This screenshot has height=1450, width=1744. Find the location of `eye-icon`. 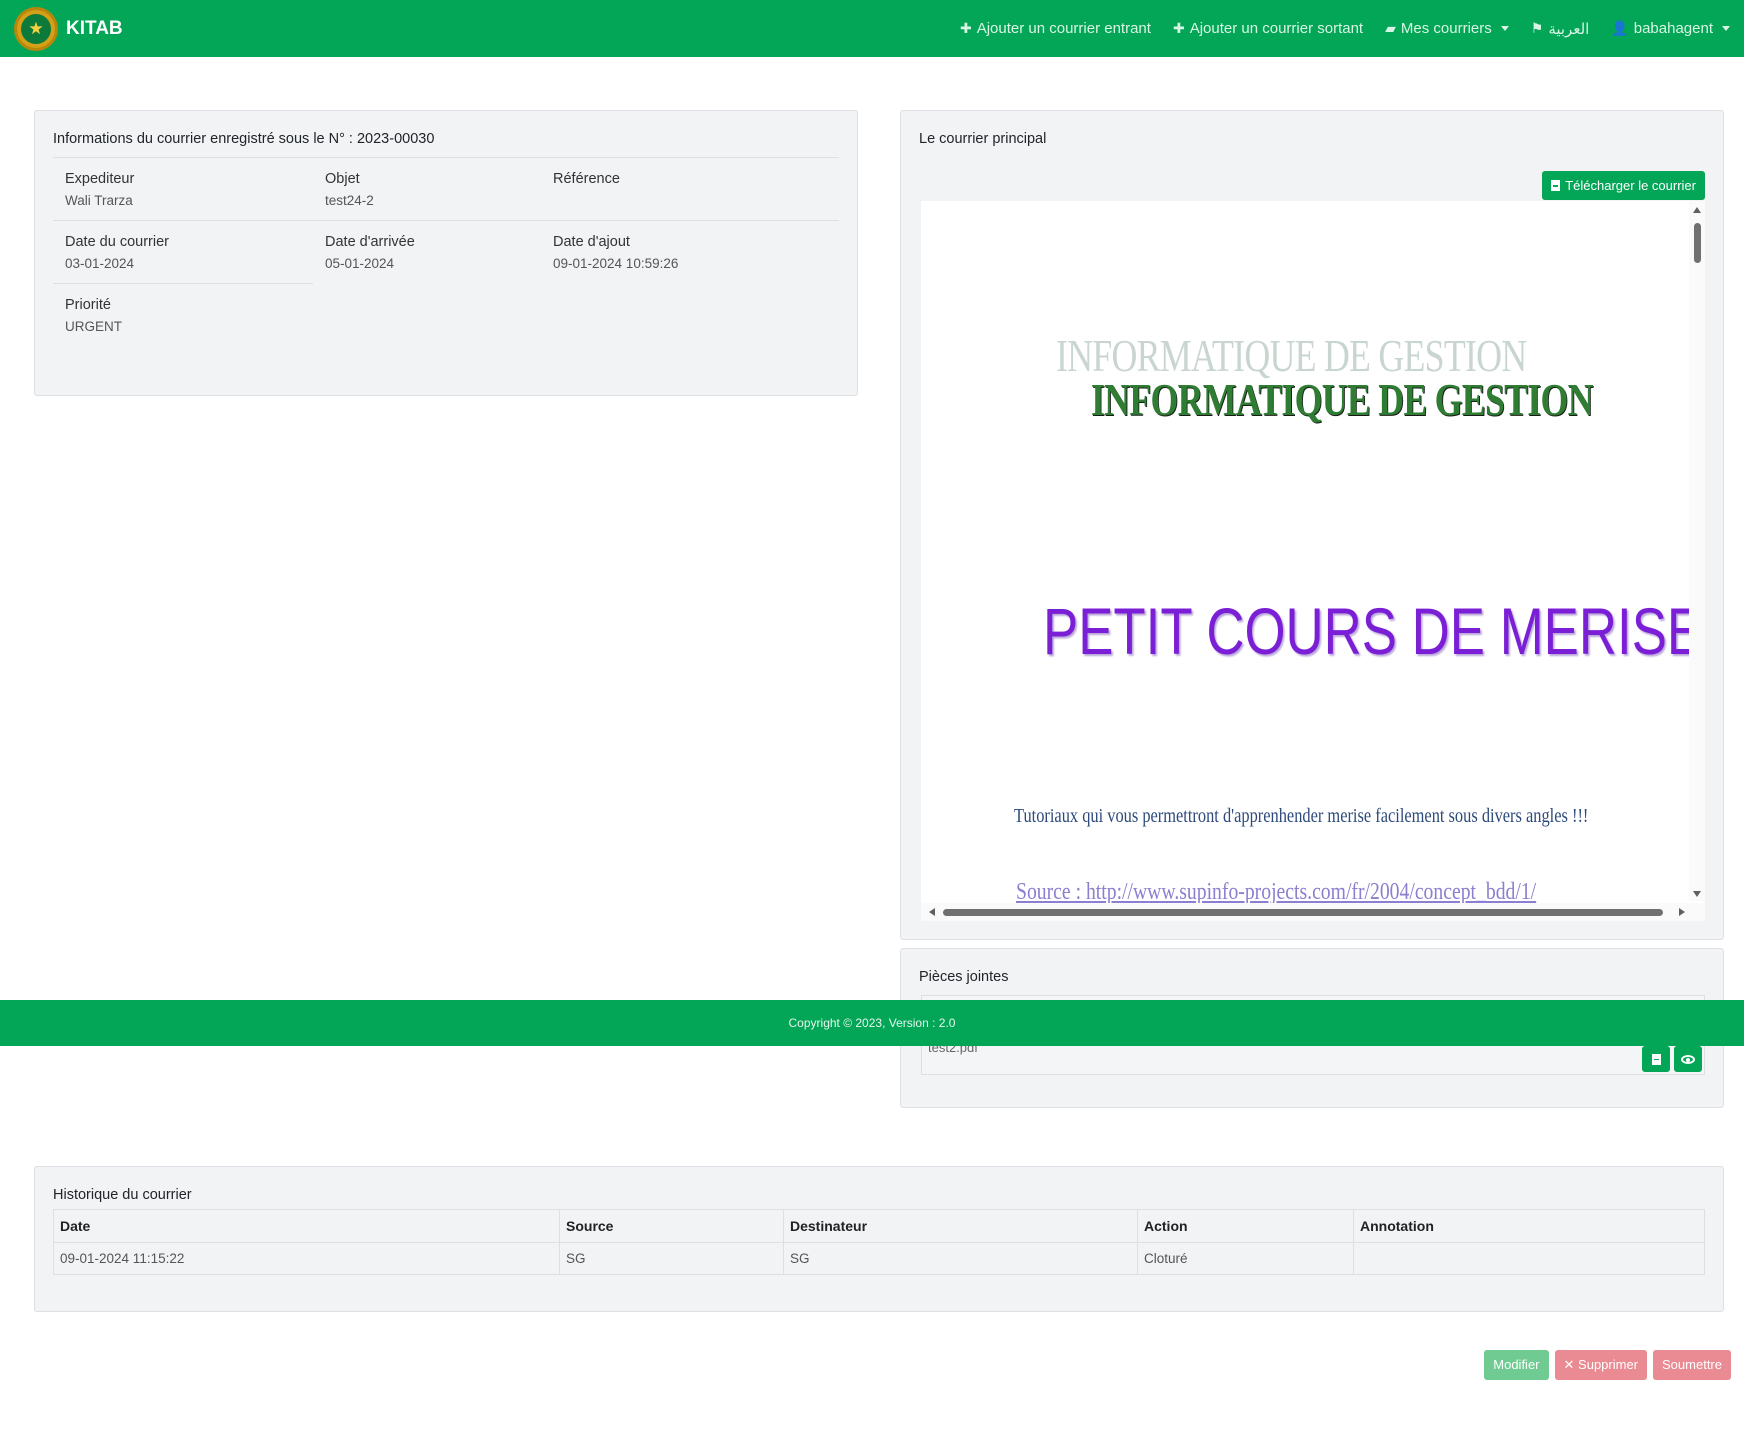

eye-icon is located at coordinates (1688, 1059).